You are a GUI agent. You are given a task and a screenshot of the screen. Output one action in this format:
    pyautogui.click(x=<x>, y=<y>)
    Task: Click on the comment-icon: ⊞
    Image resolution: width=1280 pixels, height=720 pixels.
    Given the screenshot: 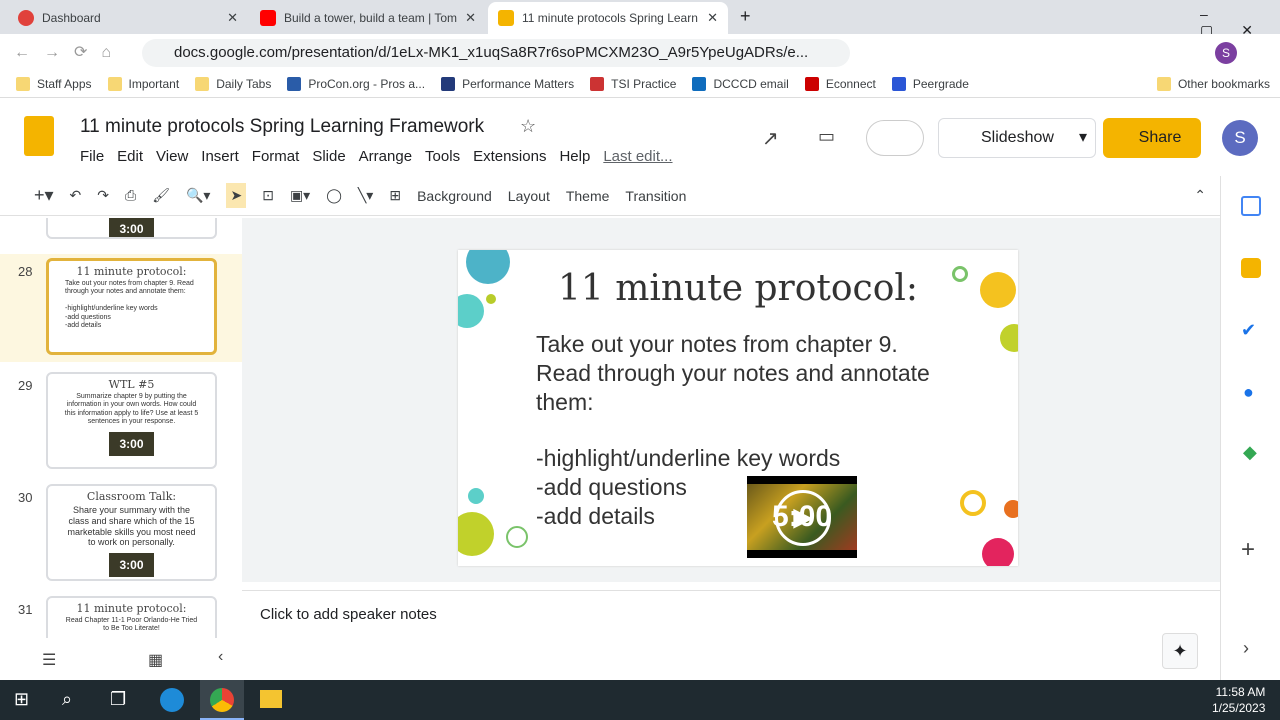 What is the action you would take?
    pyautogui.click(x=395, y=195)
    